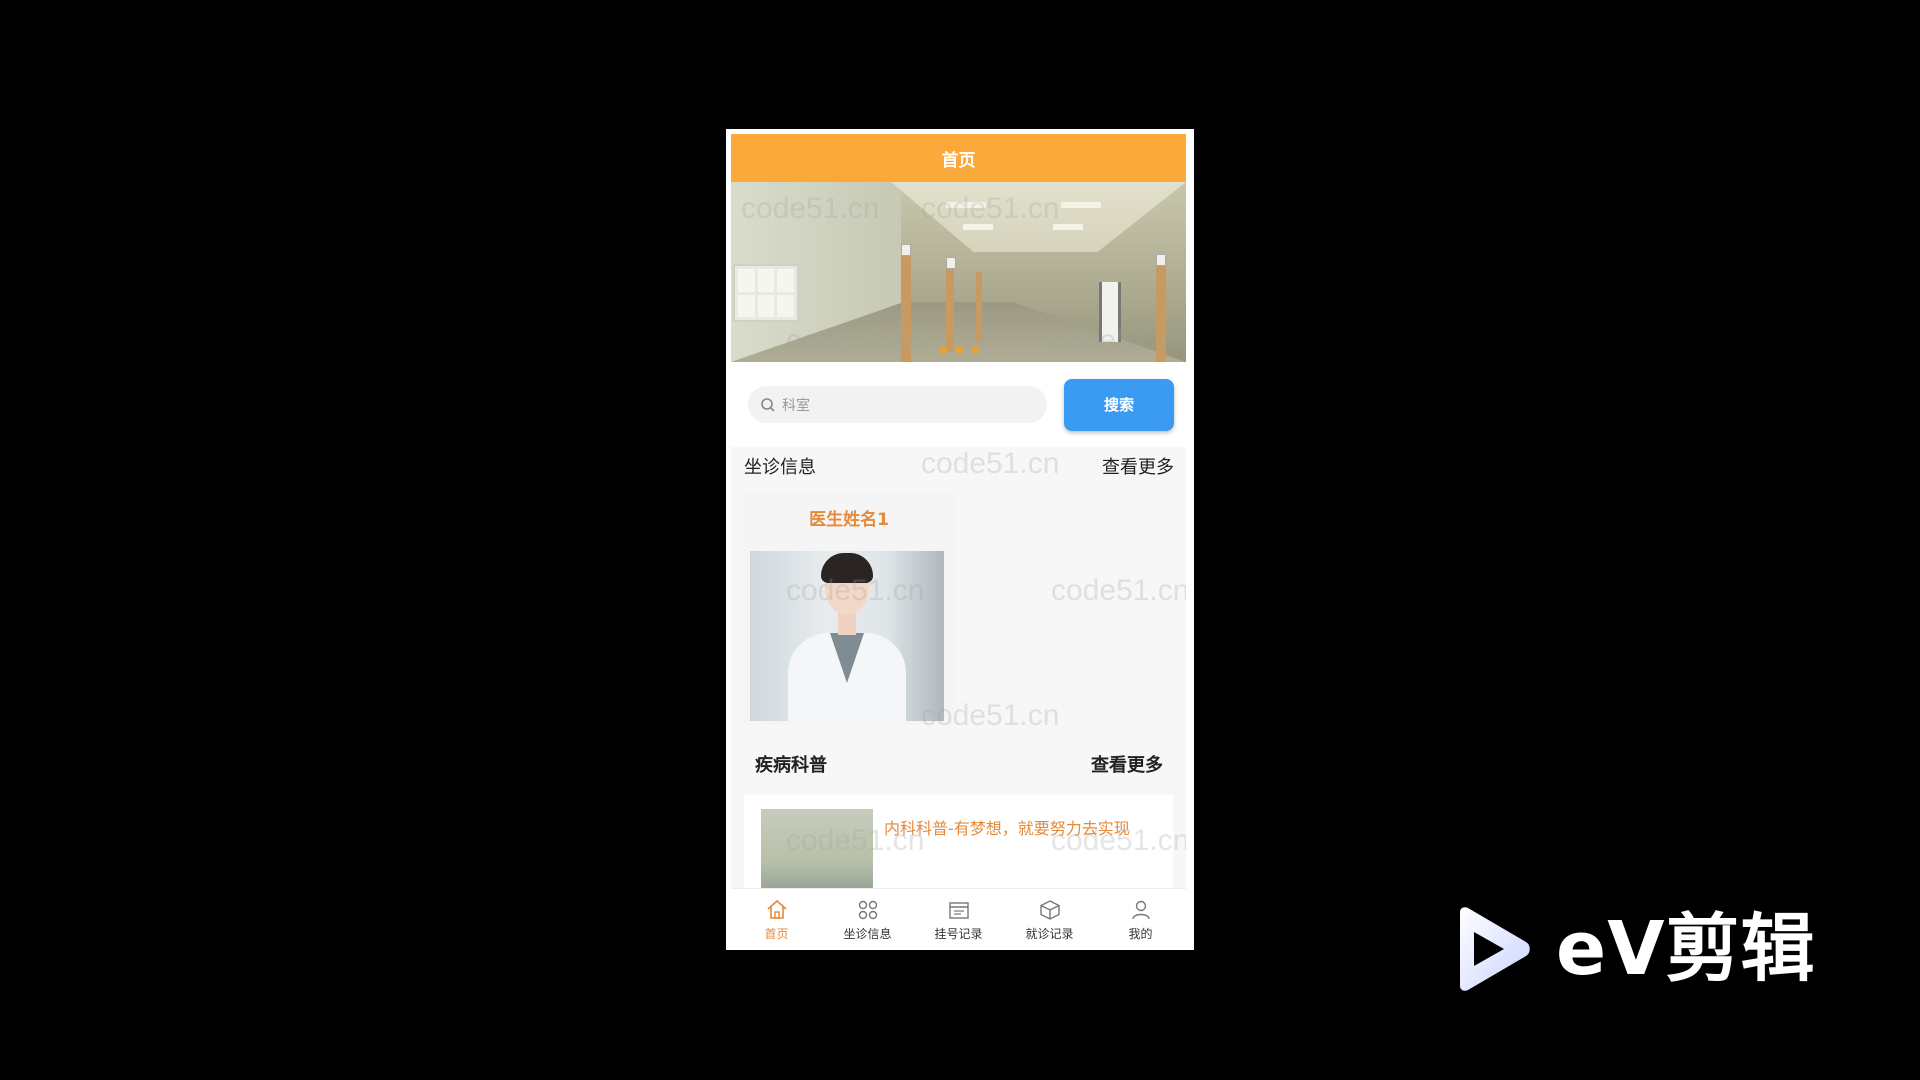  Describe the element at coordinates (1141, 920) in the screenshot. I see `tab-profile: 我的` at that location.